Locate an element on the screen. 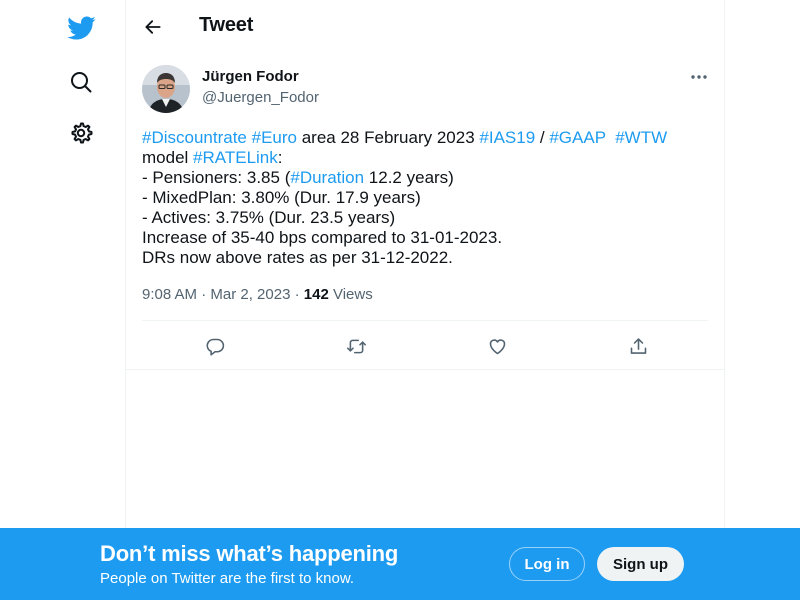  tweet-text-line: - Actives: 3.75% (Dur. 23.5 years) is located at coordinates (422, 218).